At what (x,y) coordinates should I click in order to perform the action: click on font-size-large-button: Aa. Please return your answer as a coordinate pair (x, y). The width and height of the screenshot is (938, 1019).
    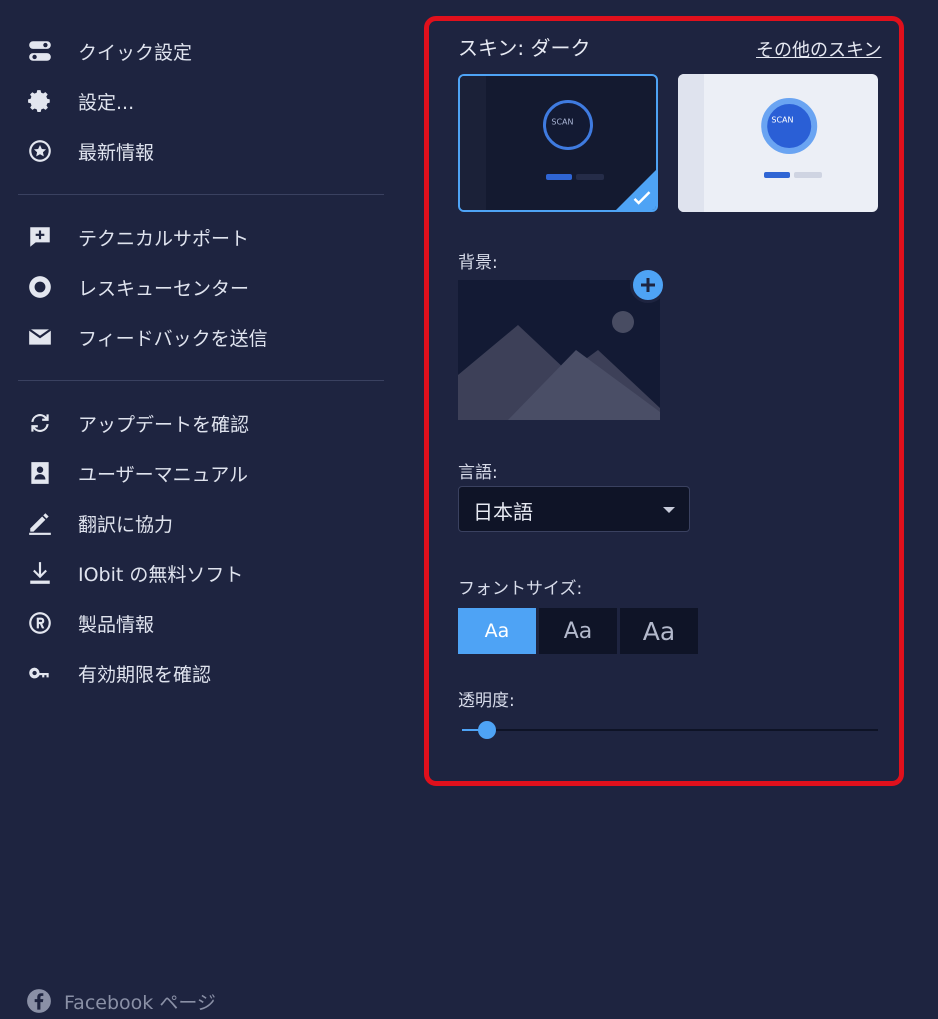
    Looking at the image, I should click on (659, 631).